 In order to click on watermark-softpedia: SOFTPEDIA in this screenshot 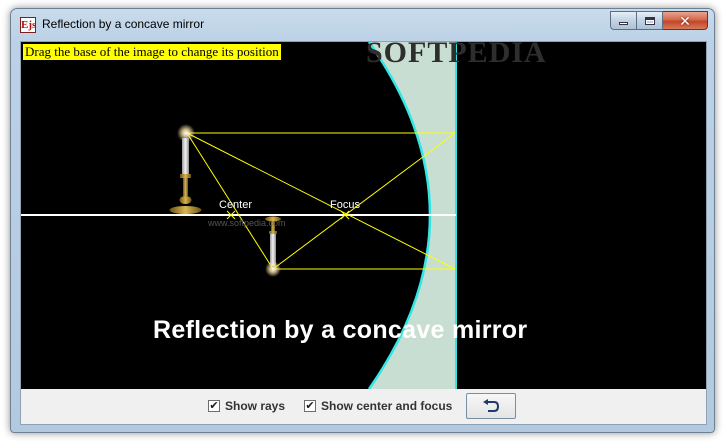, I will do `click(456, 55)`.